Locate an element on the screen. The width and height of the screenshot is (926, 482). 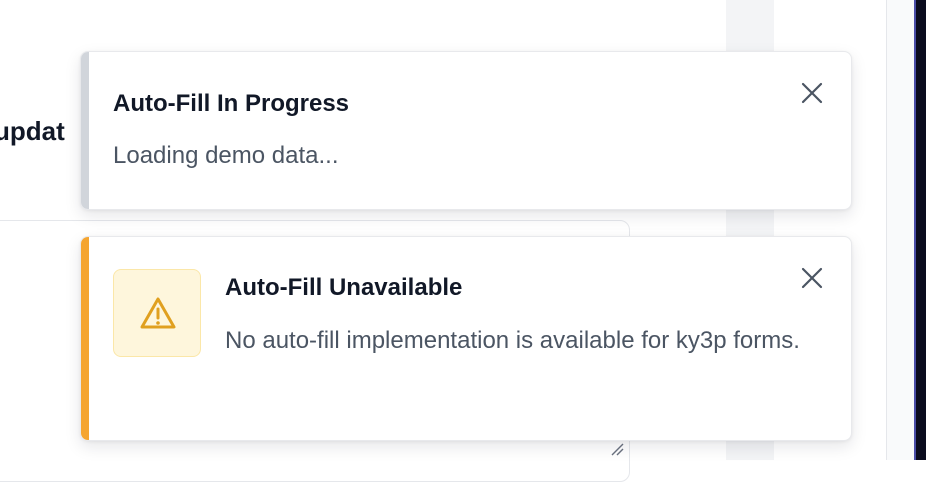
warning-badge is located at coordinates (157, 313).